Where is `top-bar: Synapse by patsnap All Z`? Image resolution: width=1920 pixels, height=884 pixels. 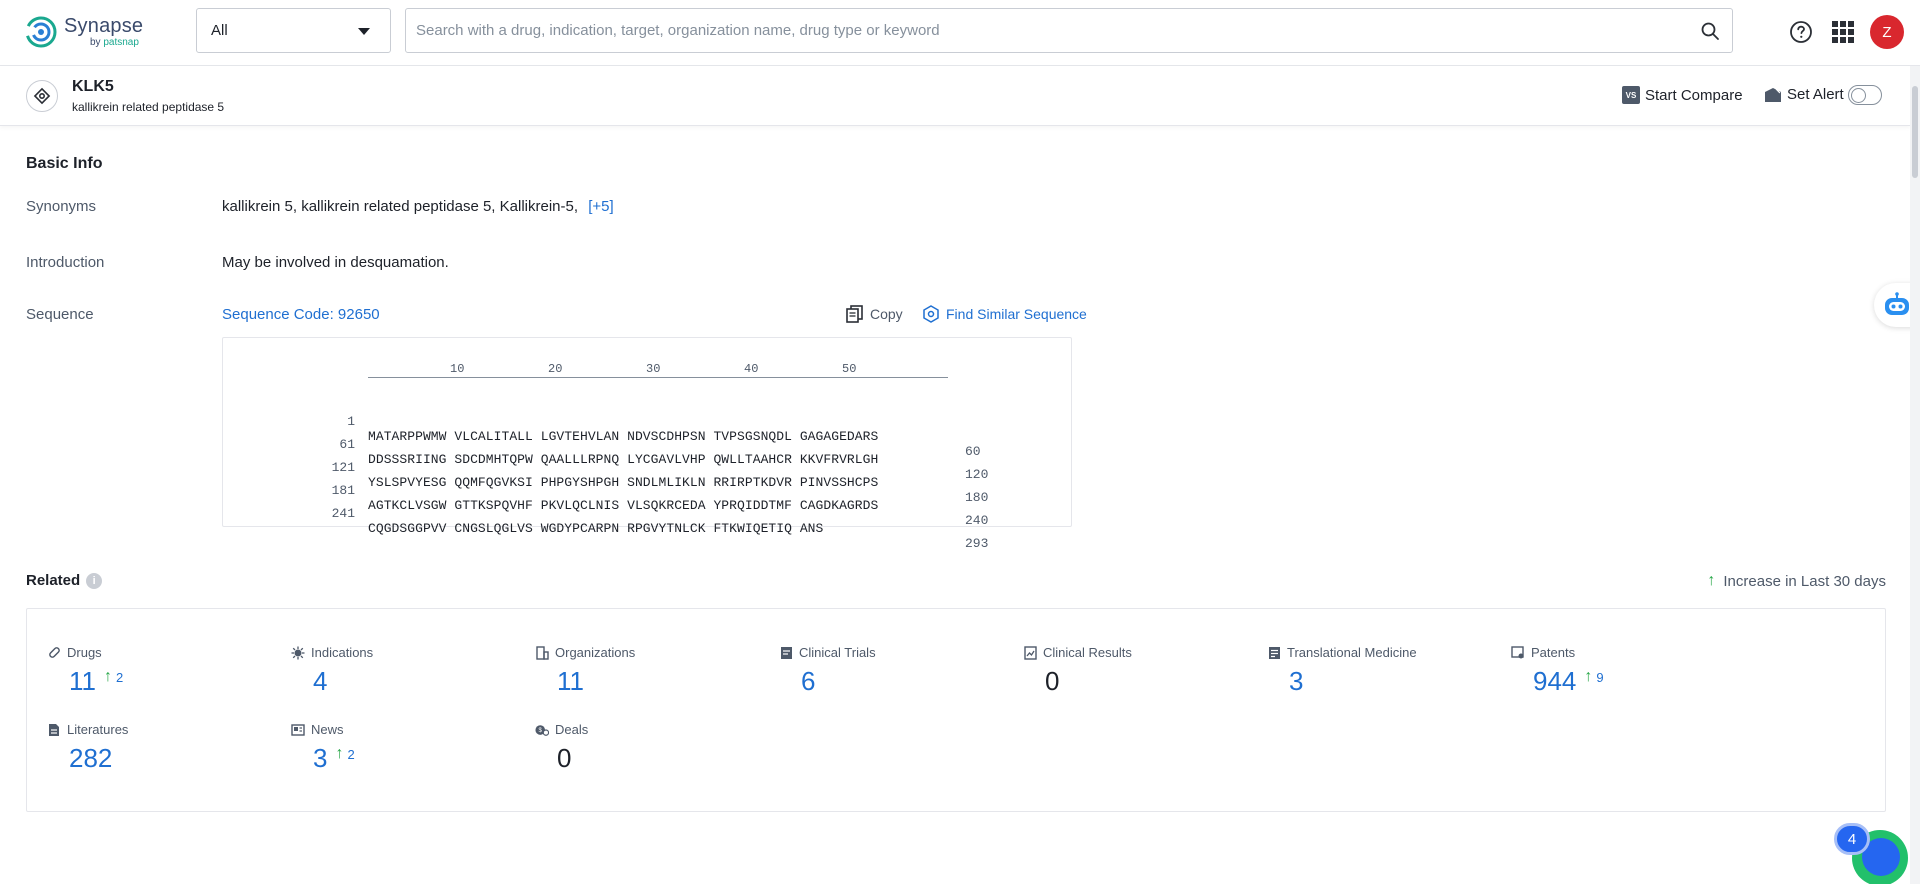 top-bar: Synapse by patsnap All Z is located at coordinates (960, 33).